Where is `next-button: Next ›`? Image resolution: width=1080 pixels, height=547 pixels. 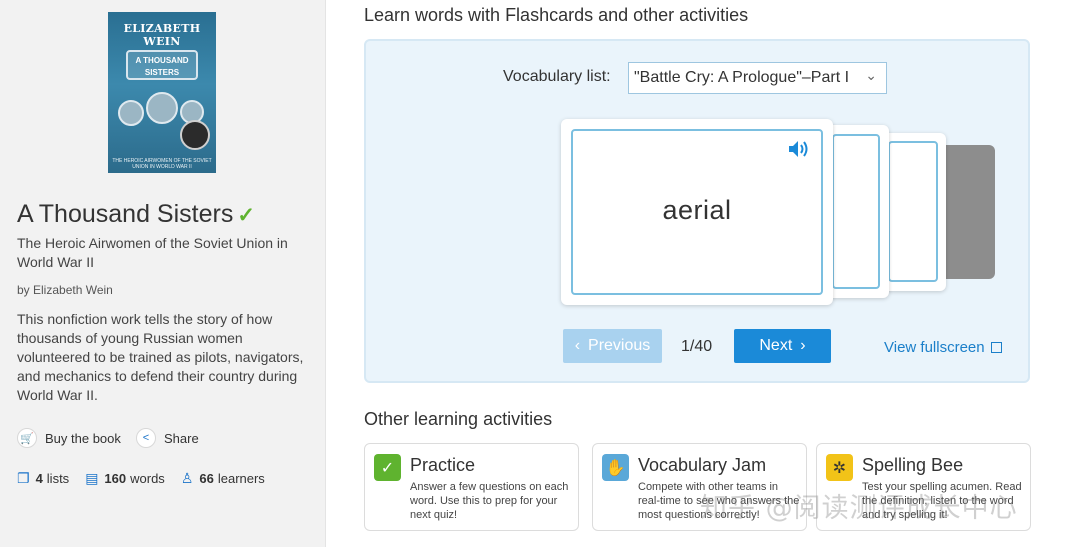
next-button: Next › is located at coordinates (782, 346).